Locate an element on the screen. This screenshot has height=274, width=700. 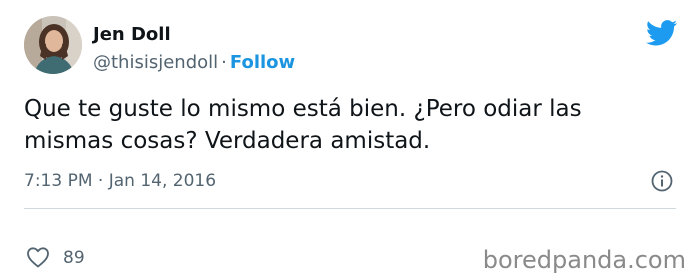
follow-button: Follow is located at coordinates (262, 62).